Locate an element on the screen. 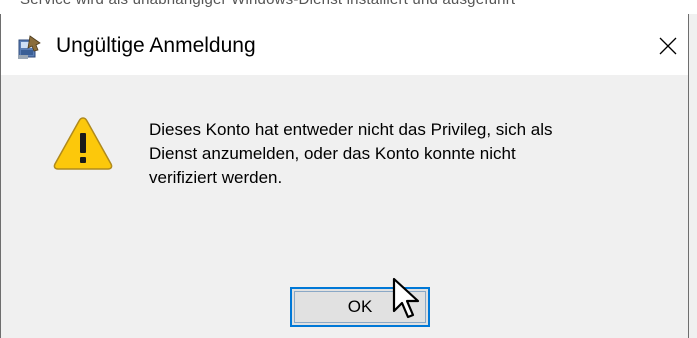  mouse-pointer-icon is located at coordinates (406, 298).